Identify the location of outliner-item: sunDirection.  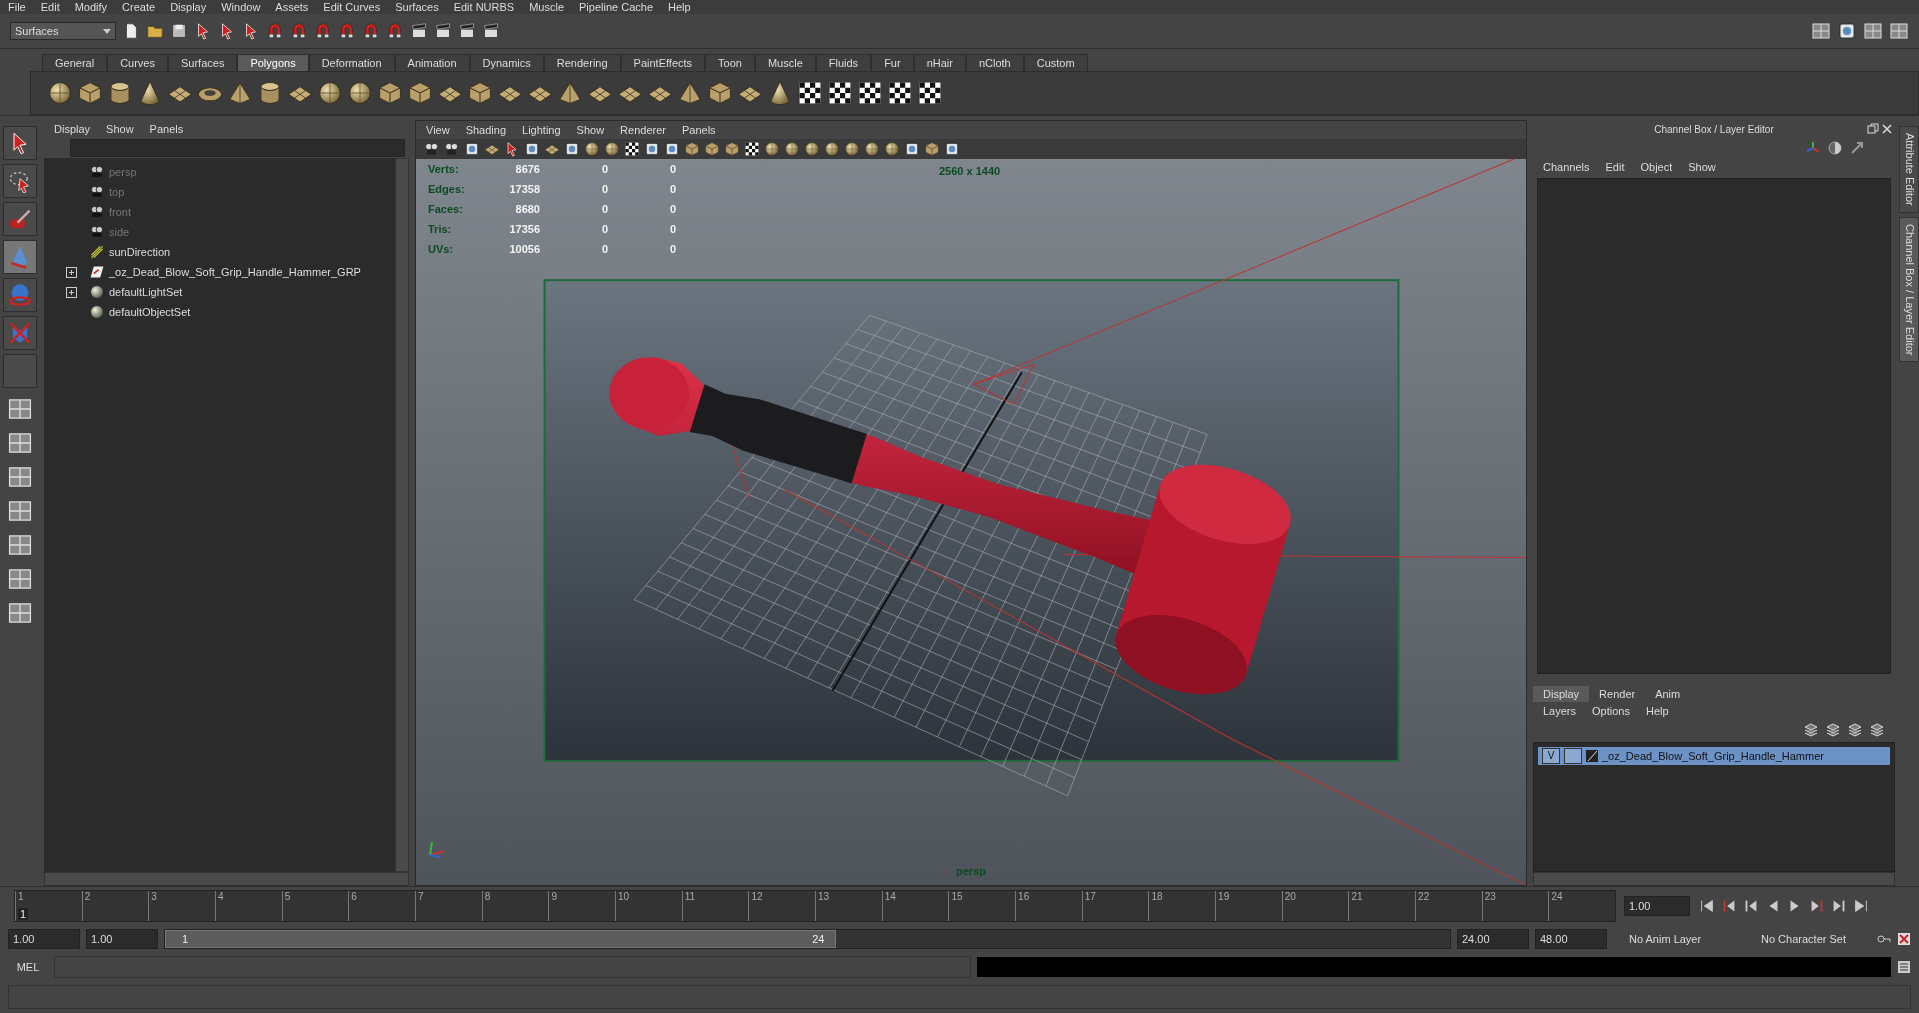
(140, 252).